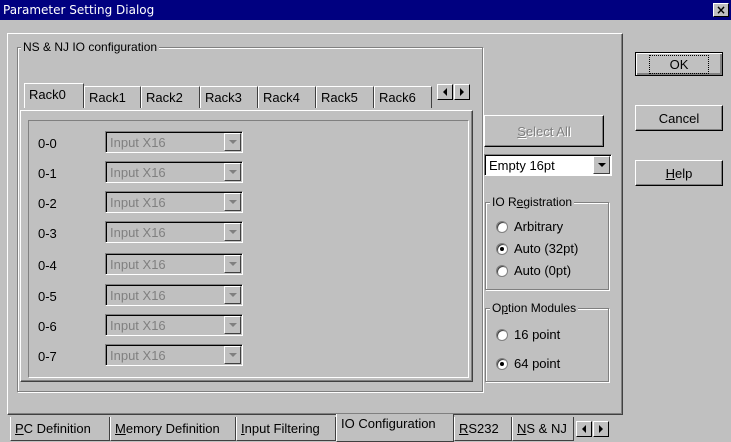 This screenshot has width=731, height=442. Describe the element at coordinates (120, 428) in the screenshot. I see `tab-accel: M` at that location.